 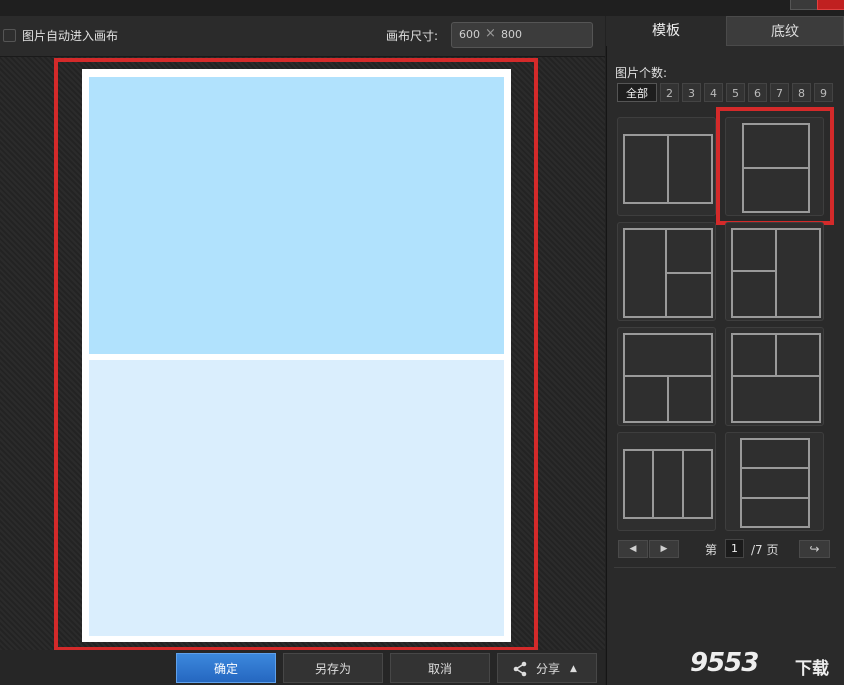 What do you see at coordinates (666, 31) in the screenshot?
I see `tab-templates: 模板` at bounding box center [666, 31].